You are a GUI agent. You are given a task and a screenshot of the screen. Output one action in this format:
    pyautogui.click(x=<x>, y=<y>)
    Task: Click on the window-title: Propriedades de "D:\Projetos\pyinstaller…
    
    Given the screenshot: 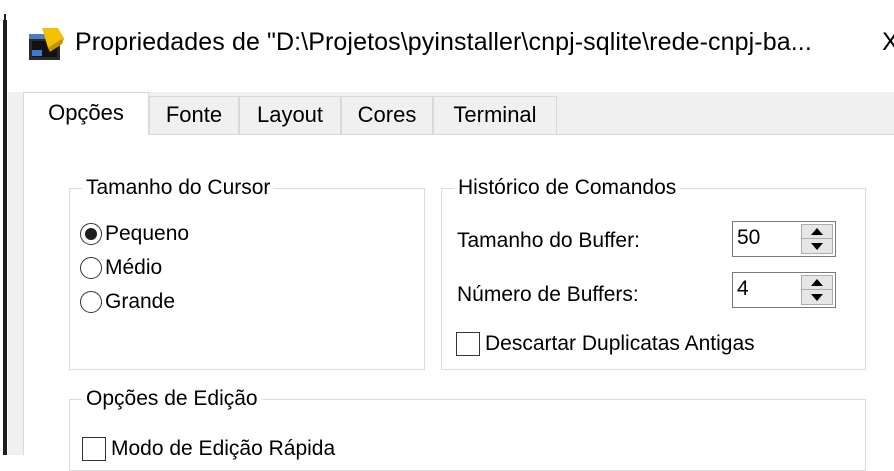 What is the action you would take?
    pyautogui.click(x=443, y=42)
    